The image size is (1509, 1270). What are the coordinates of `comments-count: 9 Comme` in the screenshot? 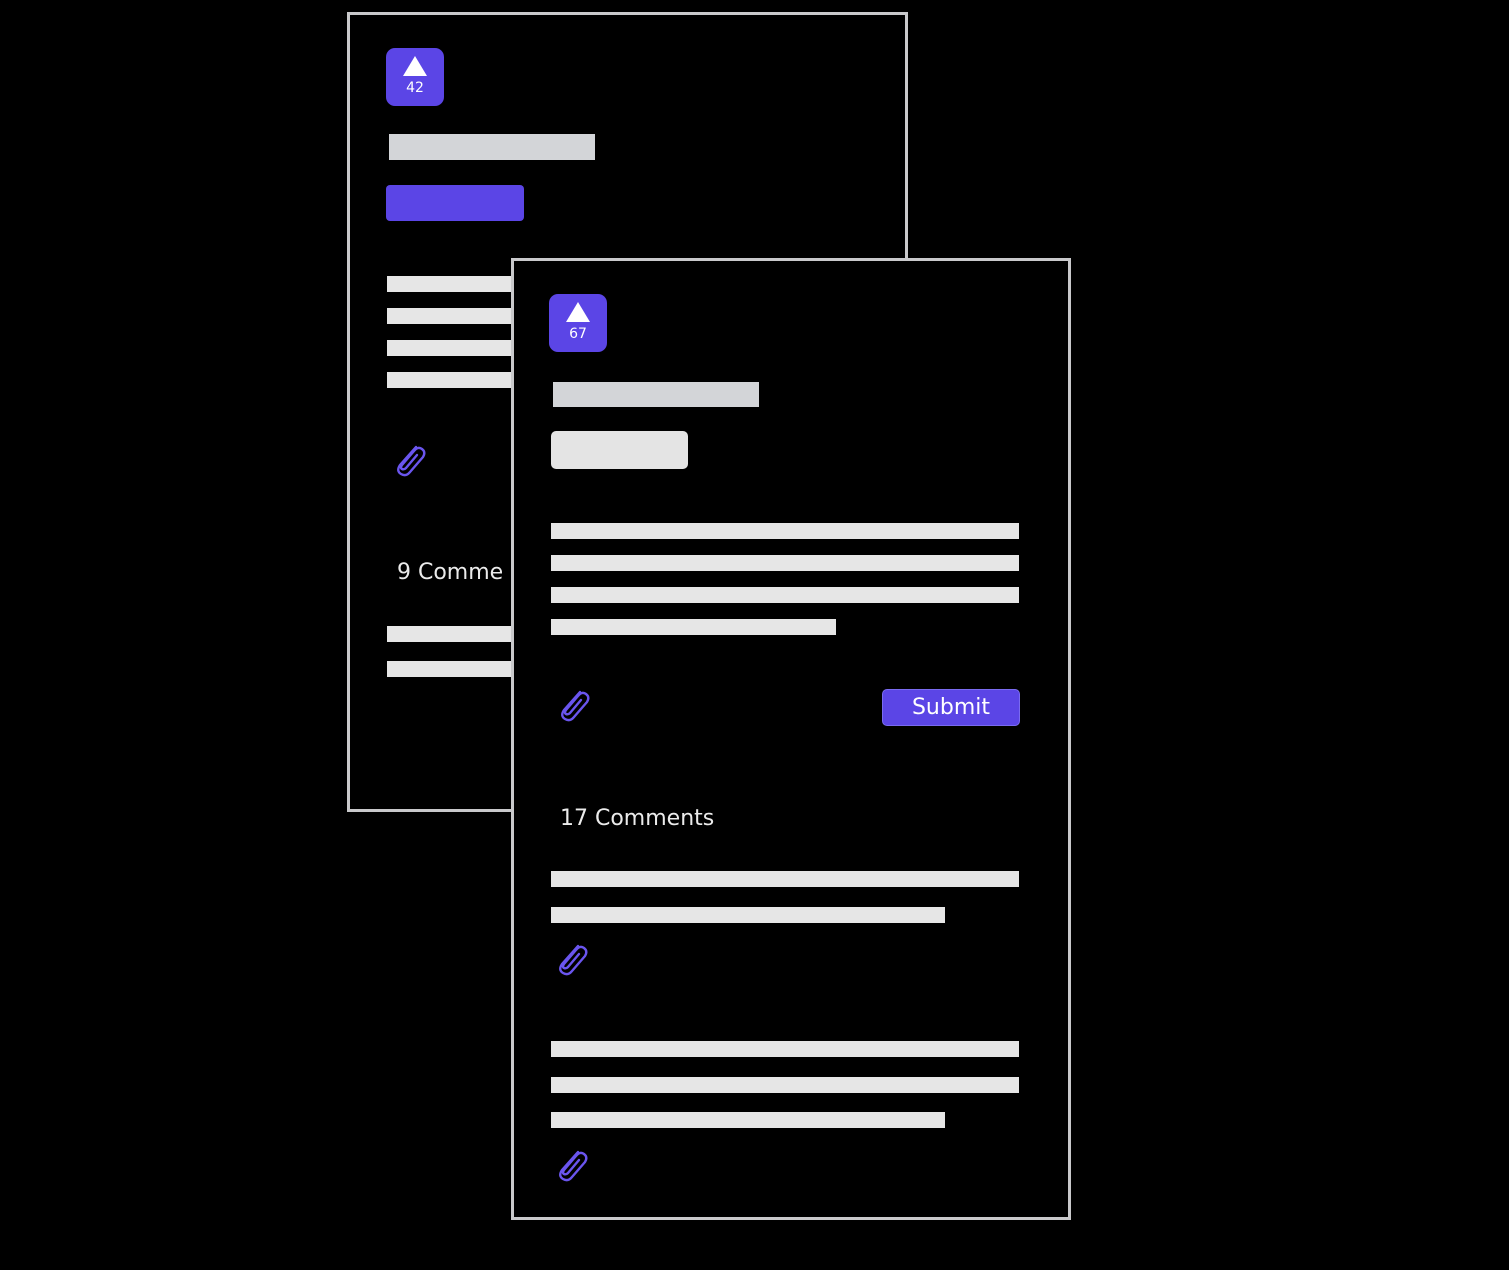 It's located at (450, 572).